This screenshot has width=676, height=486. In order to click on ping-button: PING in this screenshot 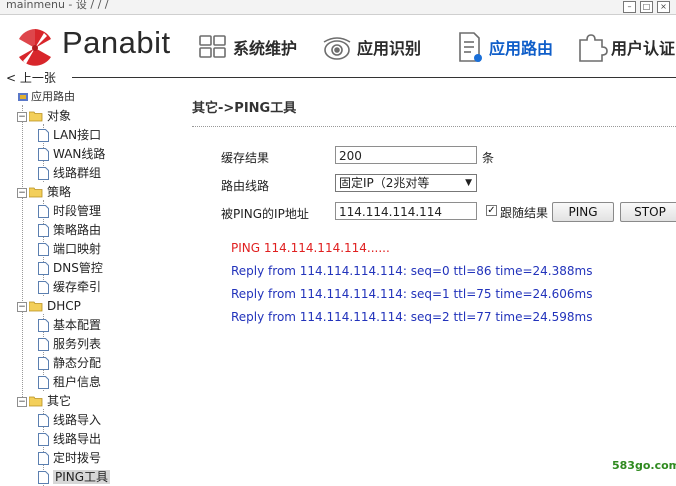, I will do `click(583, 212)`.